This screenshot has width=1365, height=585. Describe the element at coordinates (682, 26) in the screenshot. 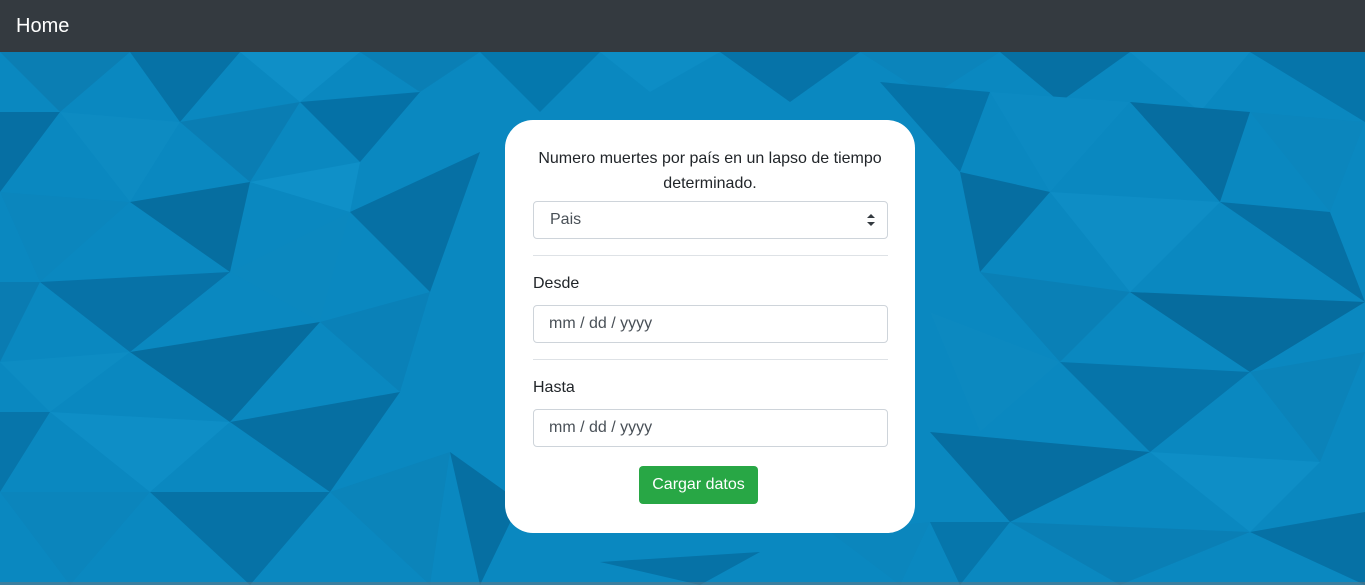

I see `navbar: Home` at that location.